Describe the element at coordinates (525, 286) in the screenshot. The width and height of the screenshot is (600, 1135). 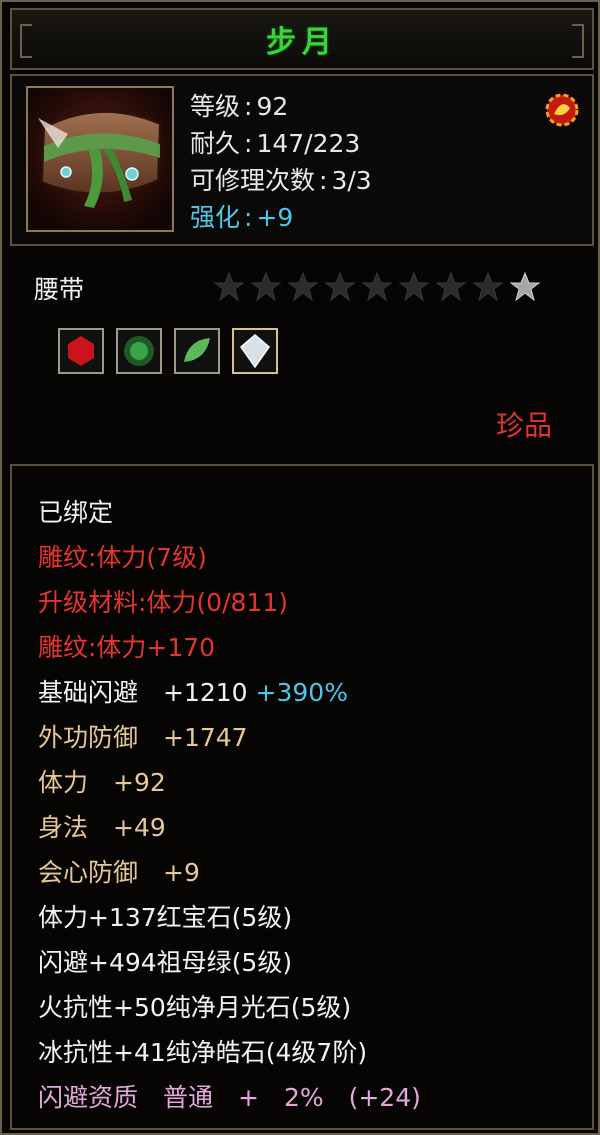
I see `star-icon` at that location.